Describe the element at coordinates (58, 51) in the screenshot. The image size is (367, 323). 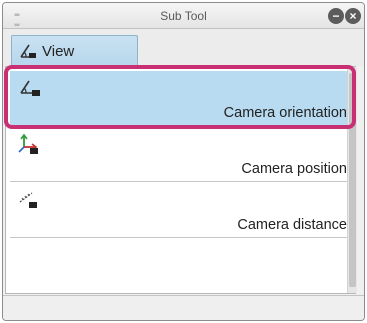
I see `tab-view-label: View` at that location.